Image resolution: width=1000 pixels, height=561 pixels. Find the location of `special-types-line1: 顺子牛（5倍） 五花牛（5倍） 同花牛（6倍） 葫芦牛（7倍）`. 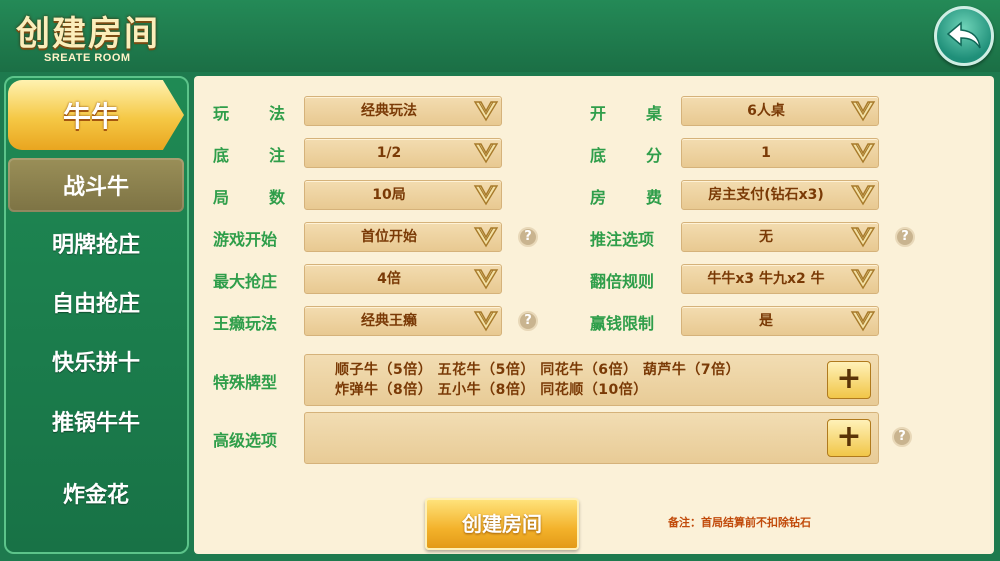

special-types-line1: 顺子牛（5倍） 五花牛（5倍） 同花牛（6倍） 葫芦牛（7倍） is located at coordinates (538, 370).